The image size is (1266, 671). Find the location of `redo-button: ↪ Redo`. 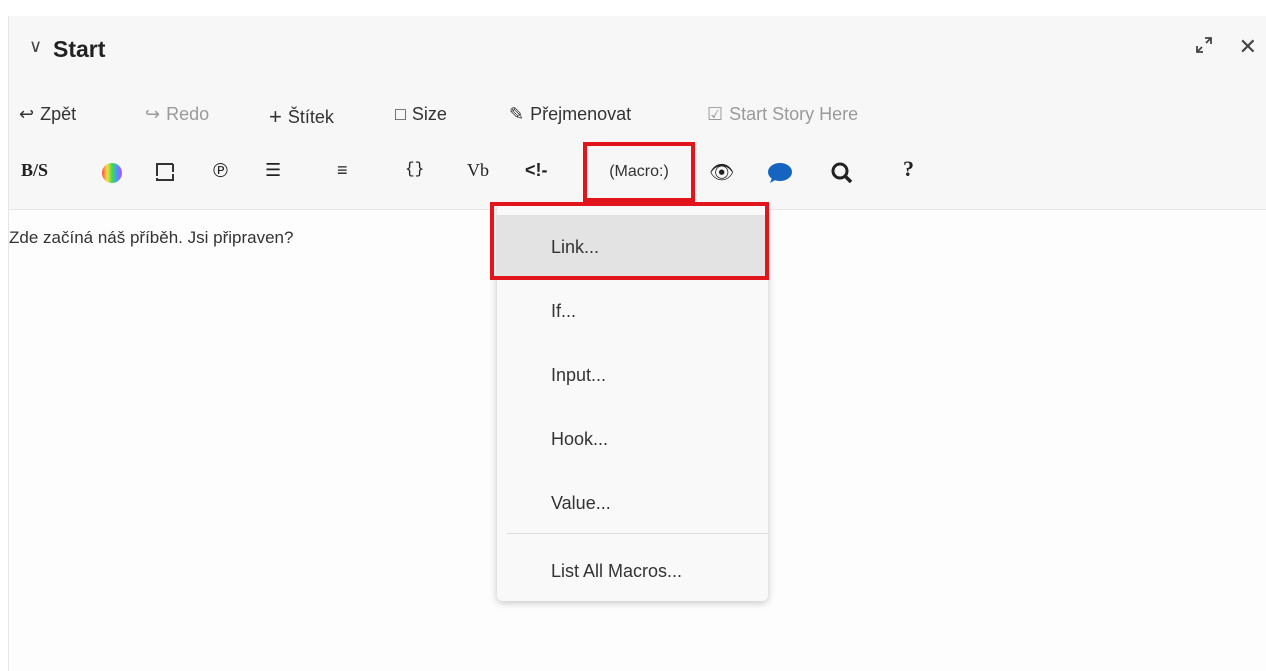

redo-button: ↪ Redo is located at coordinates (177, 114).